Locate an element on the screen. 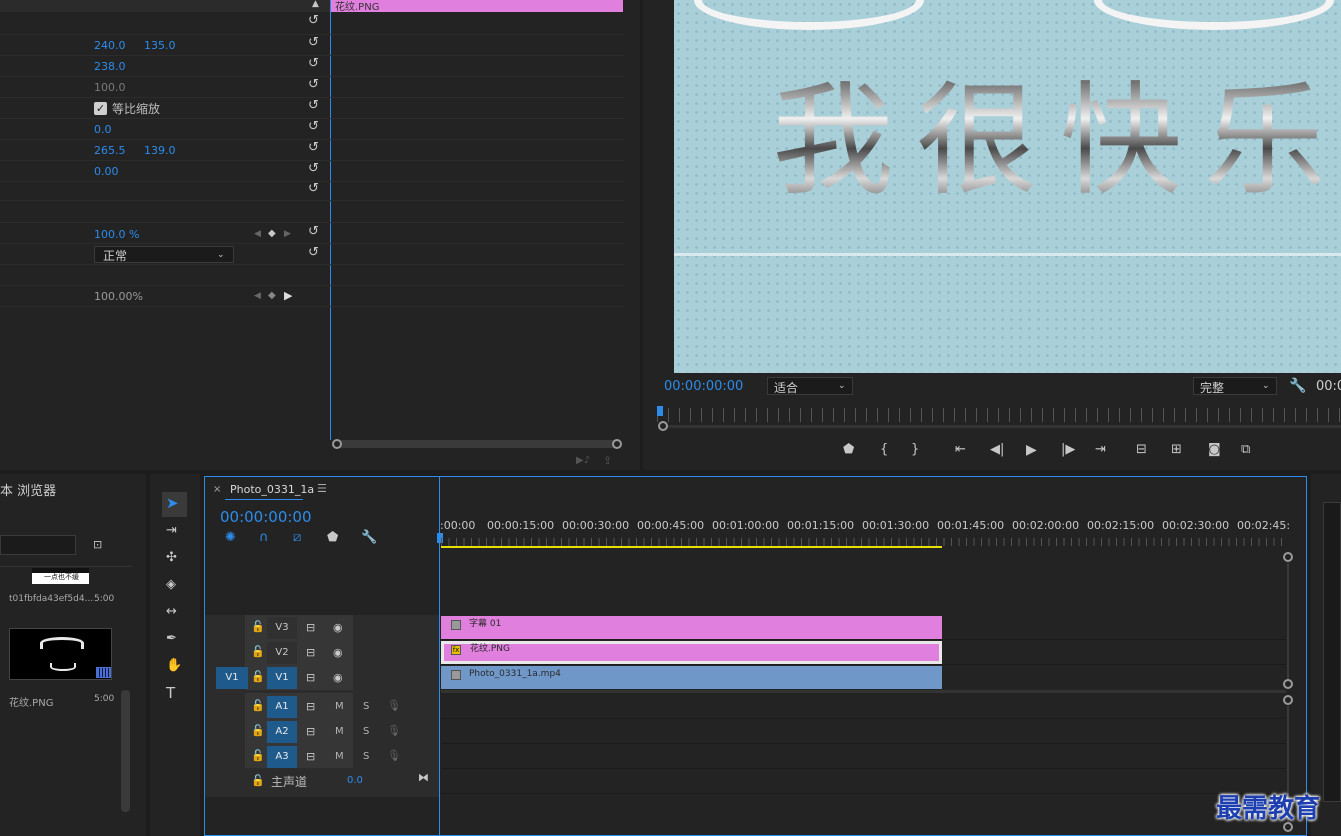 Image resolution: width=1341 pixels, height=836 pixels. track-select-tool-icon: ⇥ is located at coordinates (171, 531).